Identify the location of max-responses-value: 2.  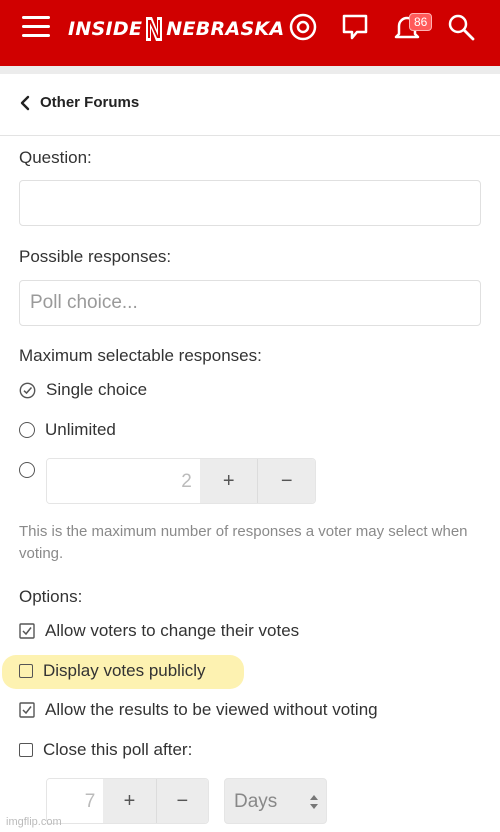
(123, 481).